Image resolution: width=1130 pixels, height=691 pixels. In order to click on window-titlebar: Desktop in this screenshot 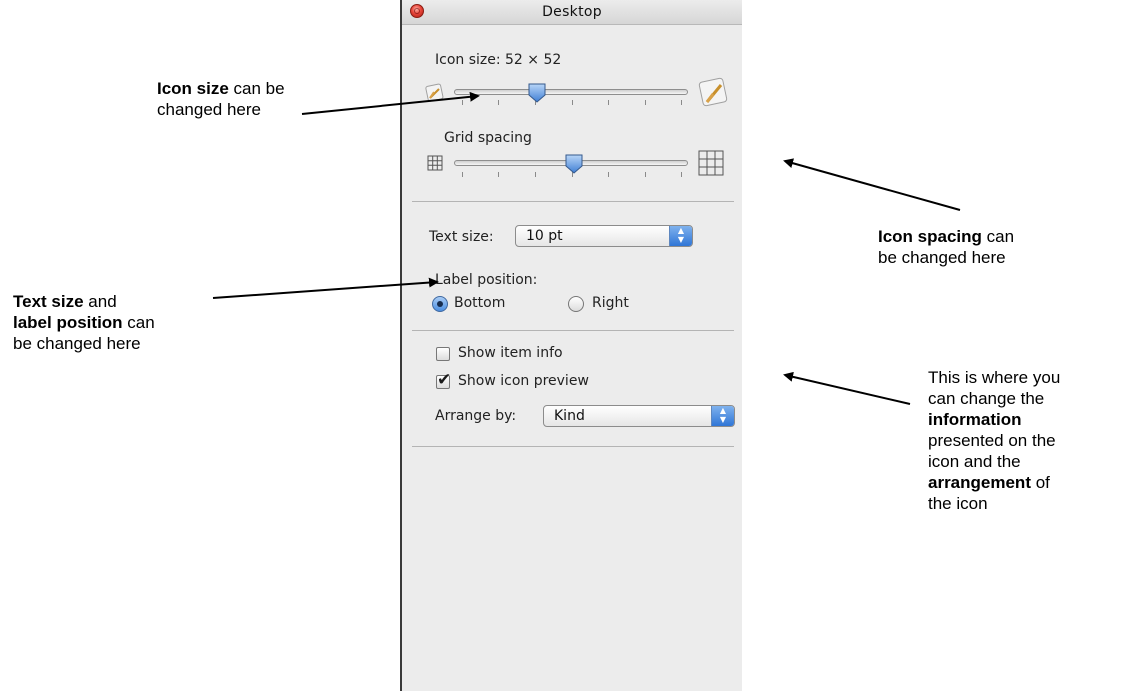, I will do `click(572, 12)`.